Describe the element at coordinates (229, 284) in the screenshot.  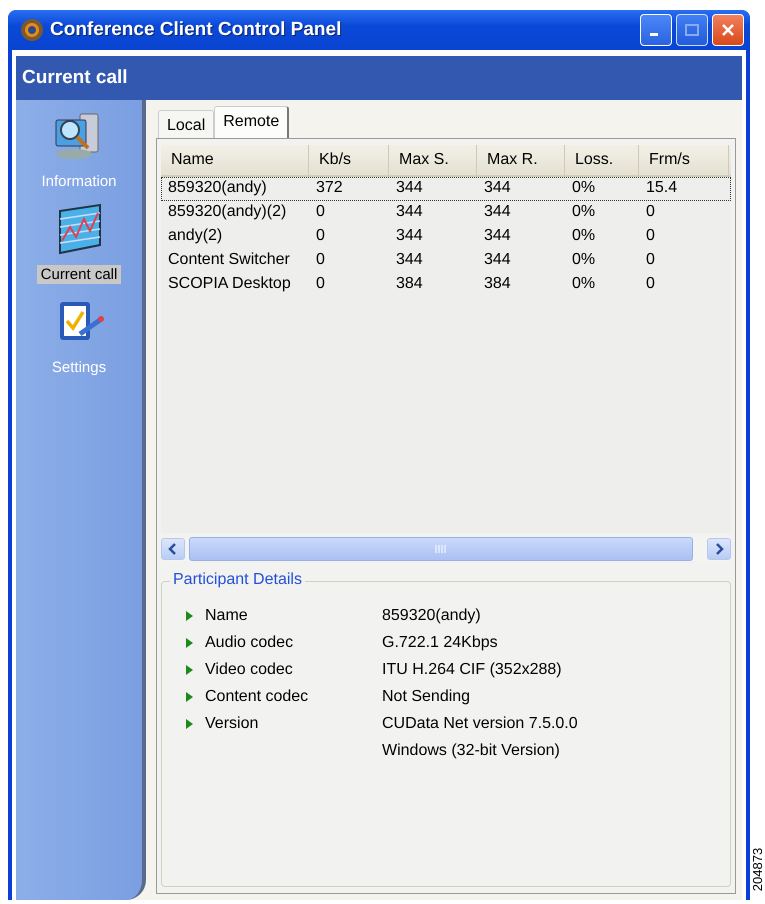
I see `table-cell-text: SCOPIA Desktop` at that location.